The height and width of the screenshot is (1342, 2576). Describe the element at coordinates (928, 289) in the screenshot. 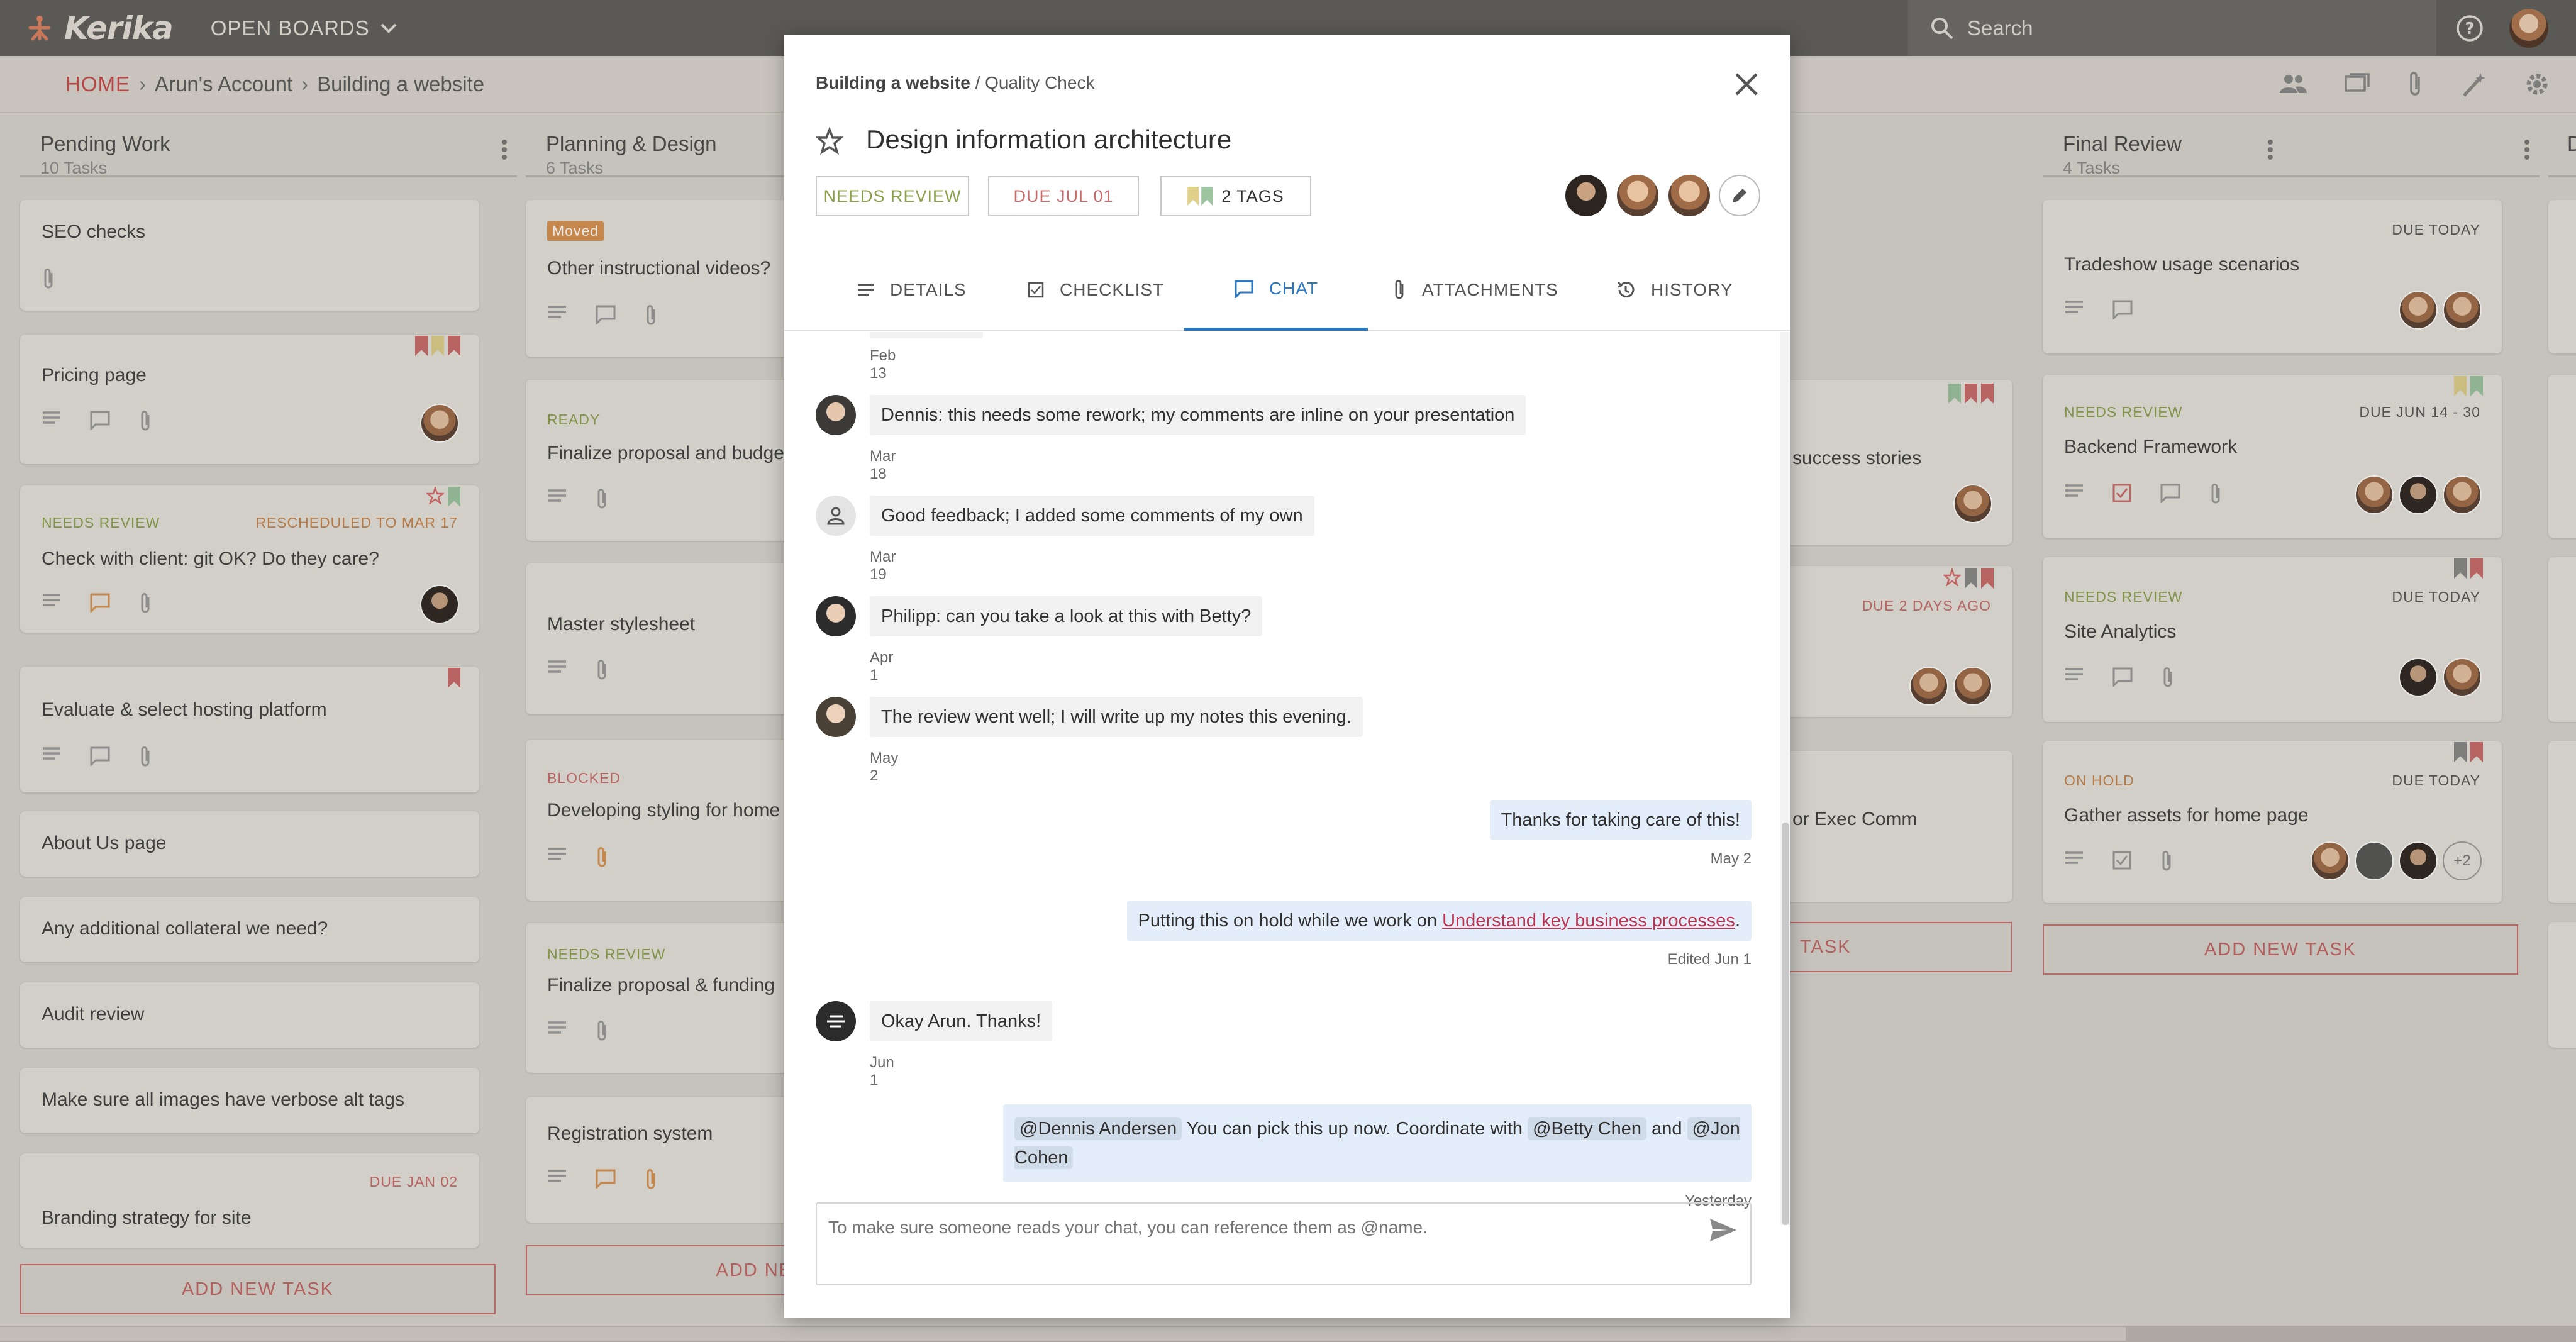

I see `tab-label: DETAILS` at that location.